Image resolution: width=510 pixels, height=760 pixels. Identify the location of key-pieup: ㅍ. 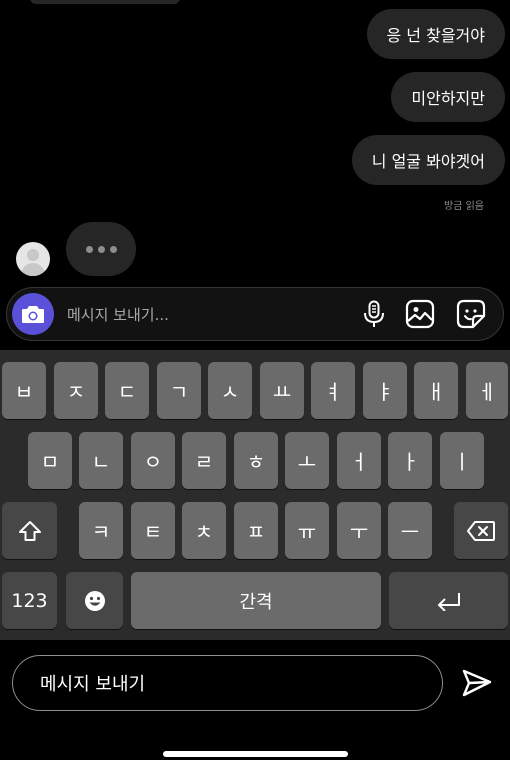
(256, 530).